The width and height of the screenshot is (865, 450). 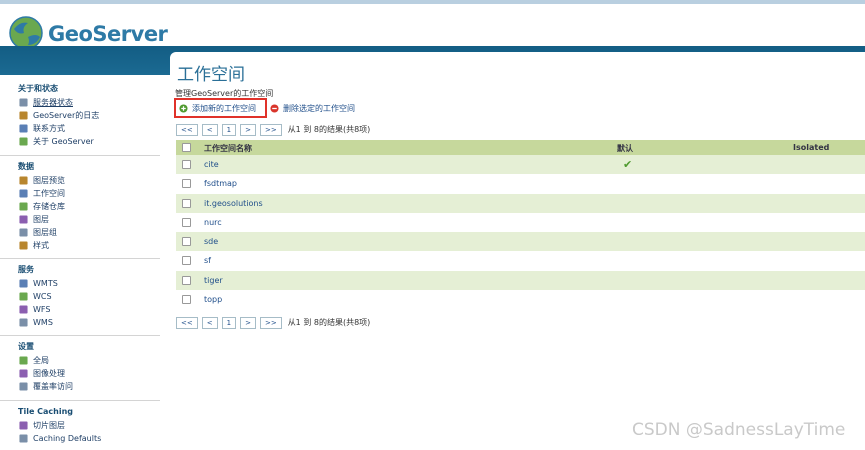 I want to click on sidebar-item-label: 存储仓库, so click(x=49, y=206).